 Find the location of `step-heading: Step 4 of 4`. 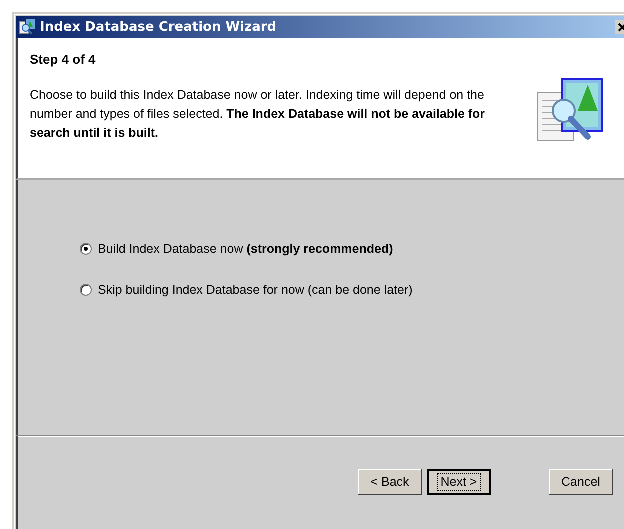

step-heading: Step 4 of 4 is located at coordinates (63, 59).